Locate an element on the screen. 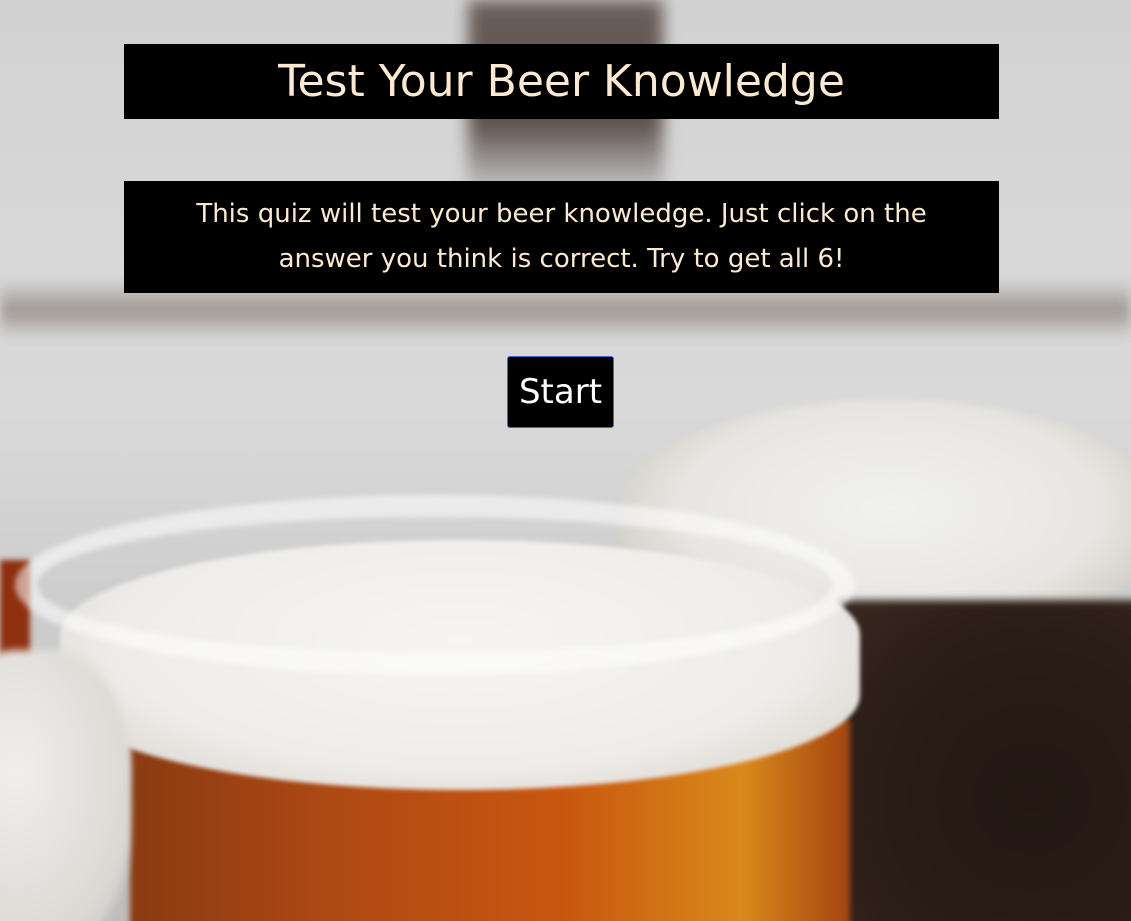 Image resolution: width=1131 pixels, height=921 pixels. start-button: Start is located at coordinates (560, 392).